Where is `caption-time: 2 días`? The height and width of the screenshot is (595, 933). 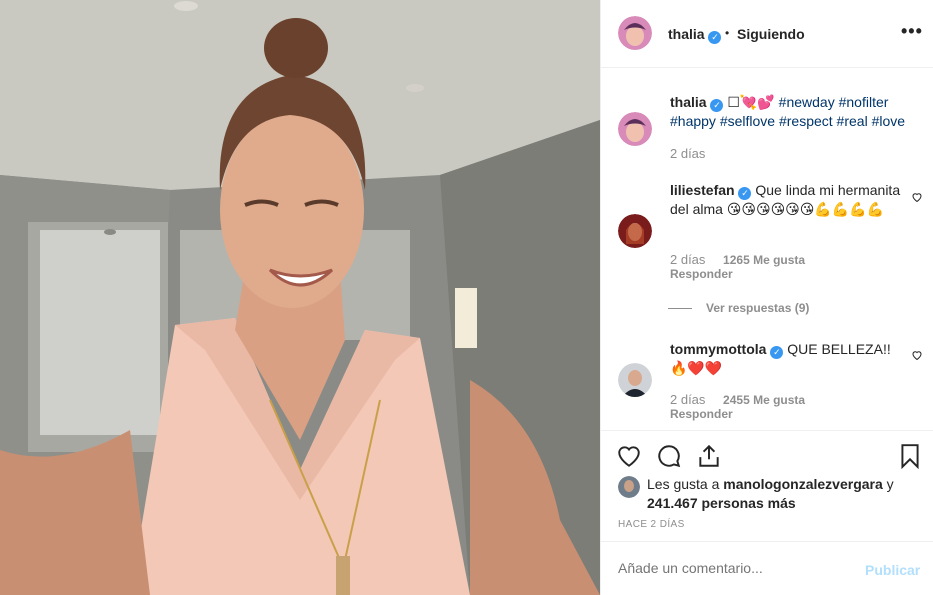
caption-time: 2 días is located at coordinates (687, 153).